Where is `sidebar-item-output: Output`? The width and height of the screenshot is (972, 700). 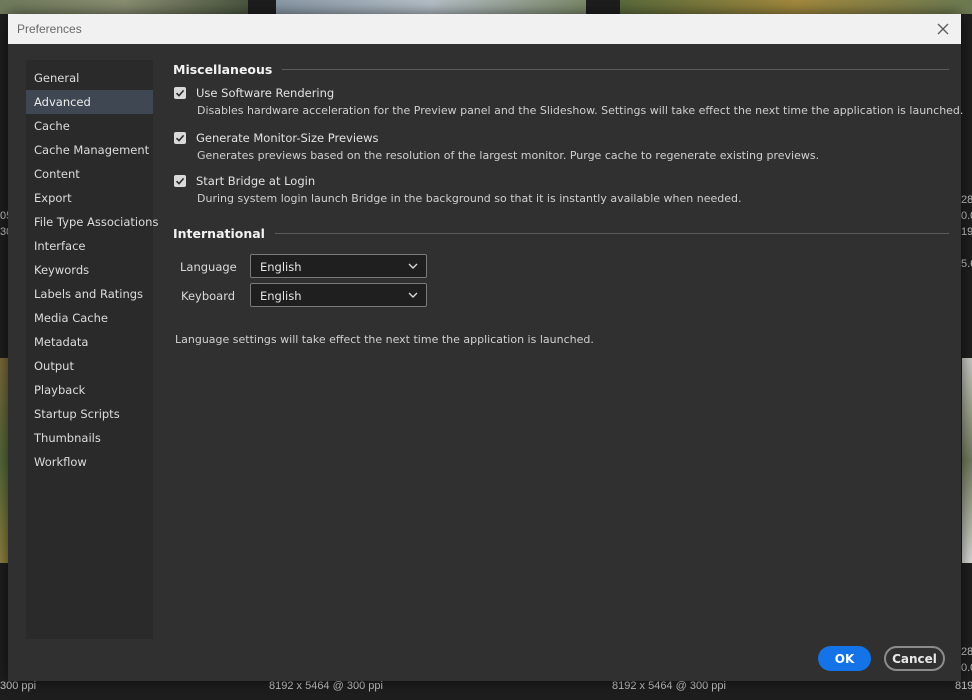 sidebar-item-output: Output is located at coordinates (89, 366).